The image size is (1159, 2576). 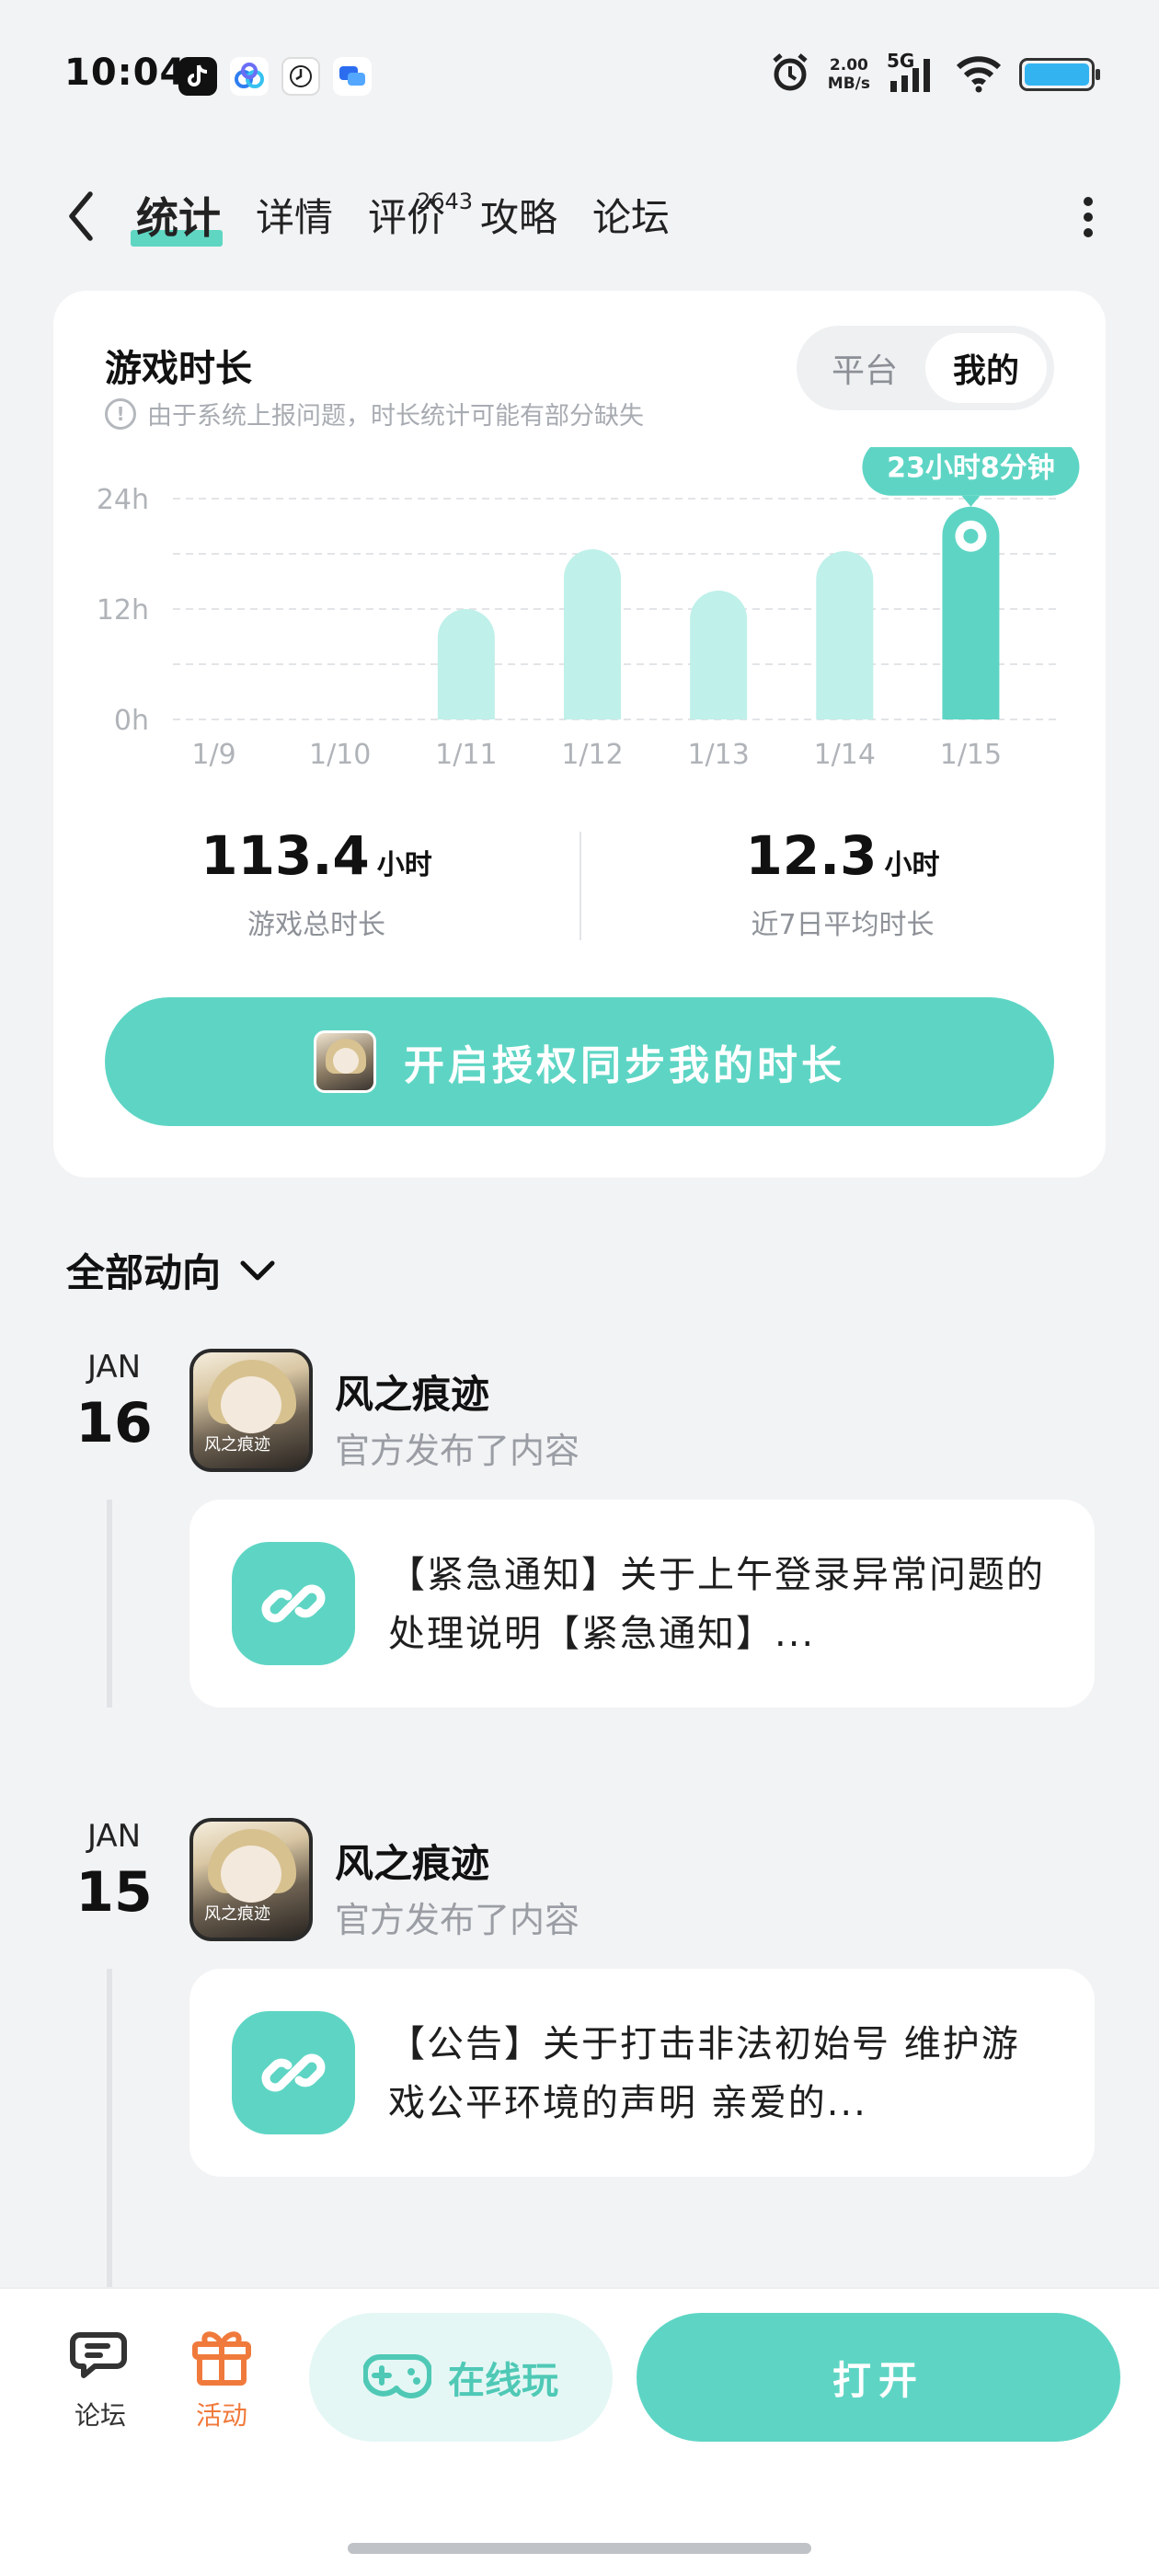 What do you see at coordinates (971, 501) in the screenshot?
I see `tooltip-pointer` at bounding box center [971, 501].